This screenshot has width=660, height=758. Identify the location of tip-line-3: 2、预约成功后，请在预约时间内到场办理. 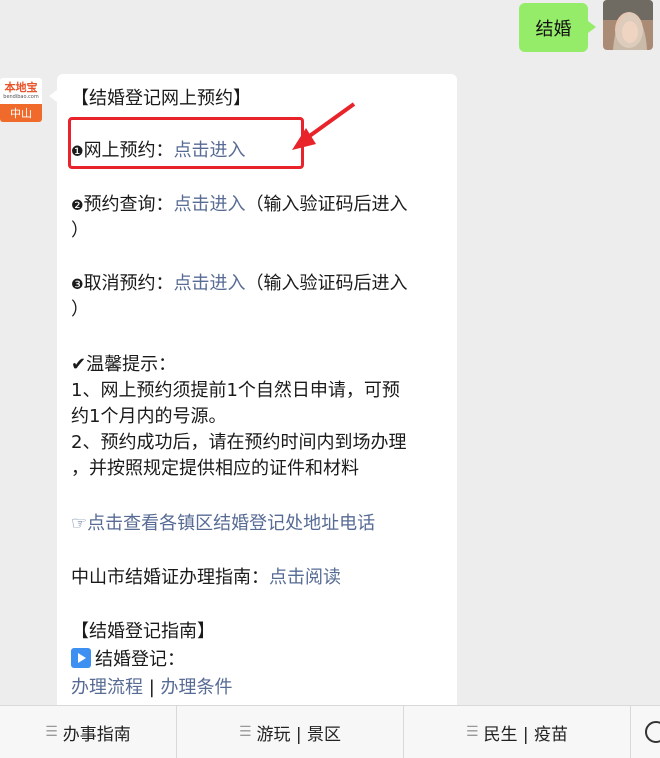
(239, 442).